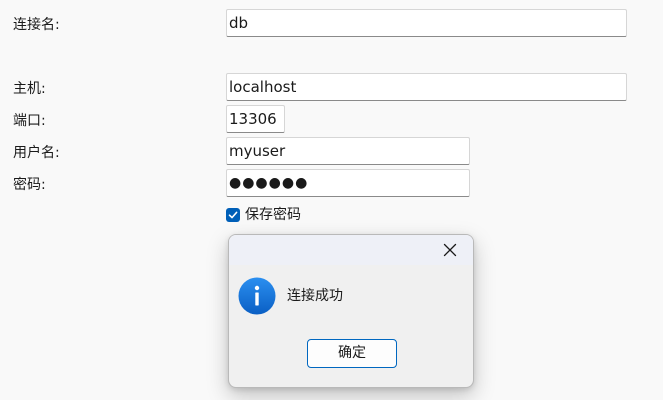 This screenshot has height=400, width=663. I want to click on save-password-label: 保存密码, so click(273, 215).